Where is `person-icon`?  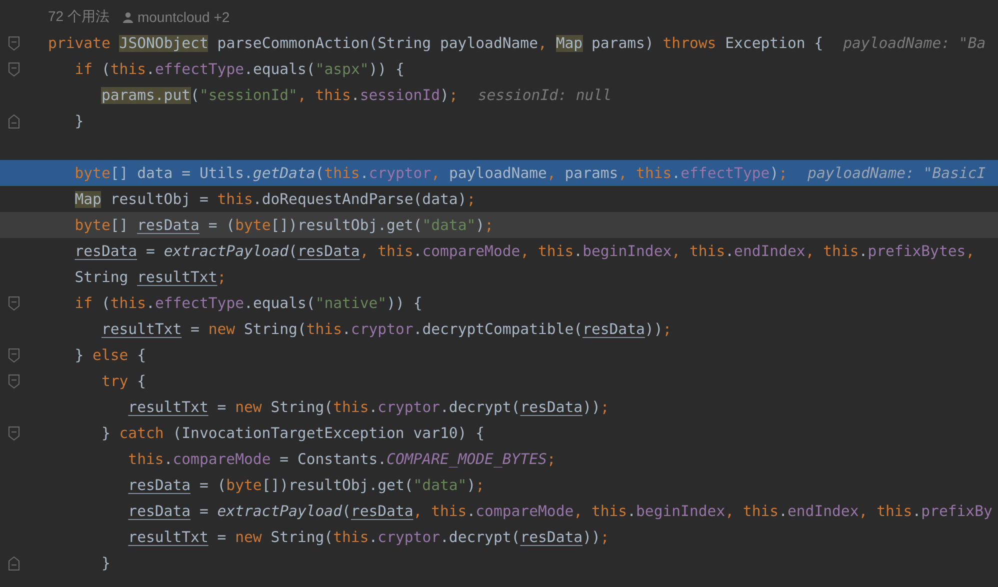 person-icon is located at coordinates (128, 17).